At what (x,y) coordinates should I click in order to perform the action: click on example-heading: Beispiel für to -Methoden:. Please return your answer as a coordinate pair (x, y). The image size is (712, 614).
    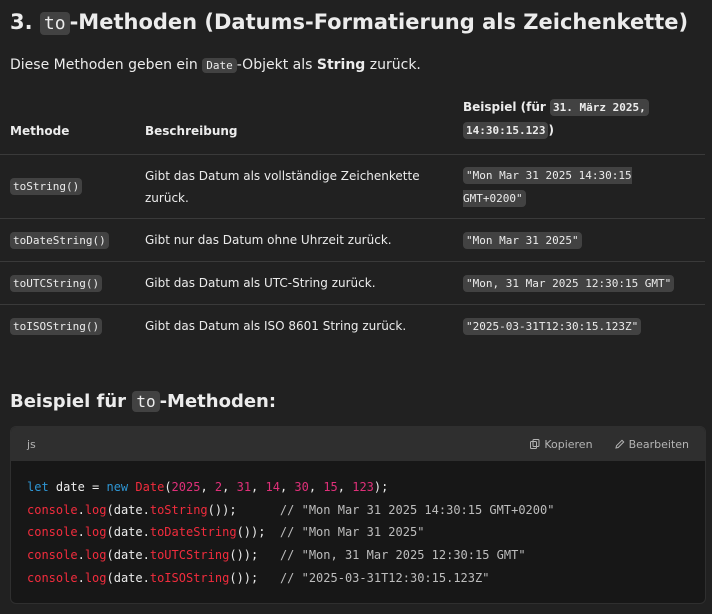
    Looking at the image, I should click on (143, 402).